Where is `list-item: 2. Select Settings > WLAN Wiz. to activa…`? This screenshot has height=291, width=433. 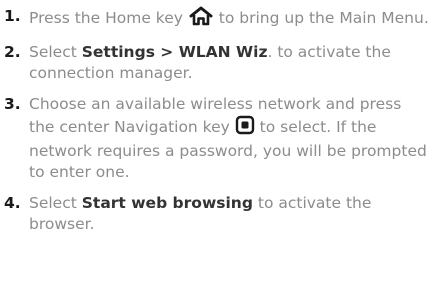 list-item: 2. Select Settings > WLAN Wiz. to activa… is located at coordinates (216, 63).